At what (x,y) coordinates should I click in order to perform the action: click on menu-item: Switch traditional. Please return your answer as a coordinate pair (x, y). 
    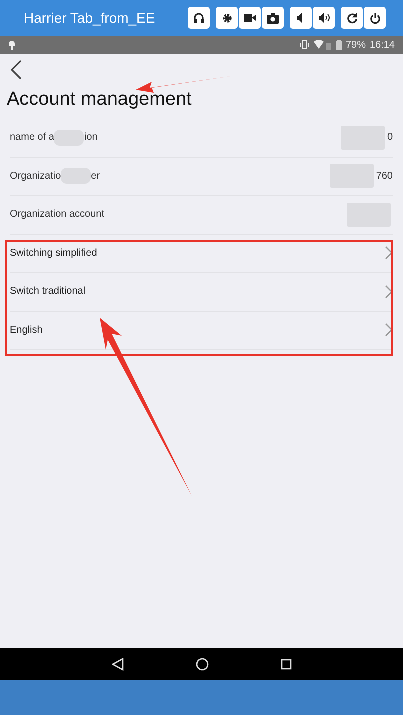
    Looking at the image, I should click on (201, 292).